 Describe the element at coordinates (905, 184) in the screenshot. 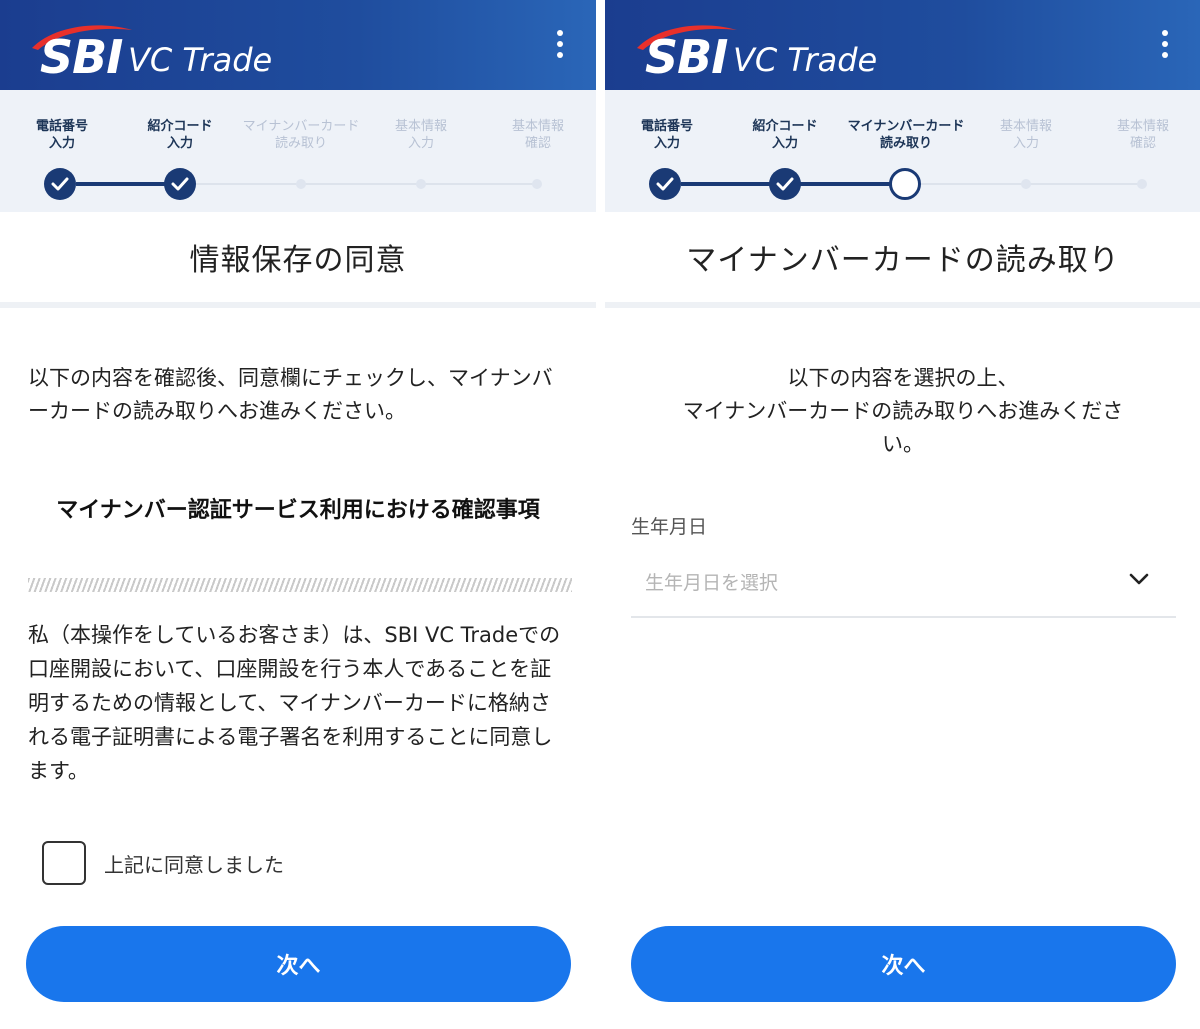

I see `step-current-circle-icon` at that location.